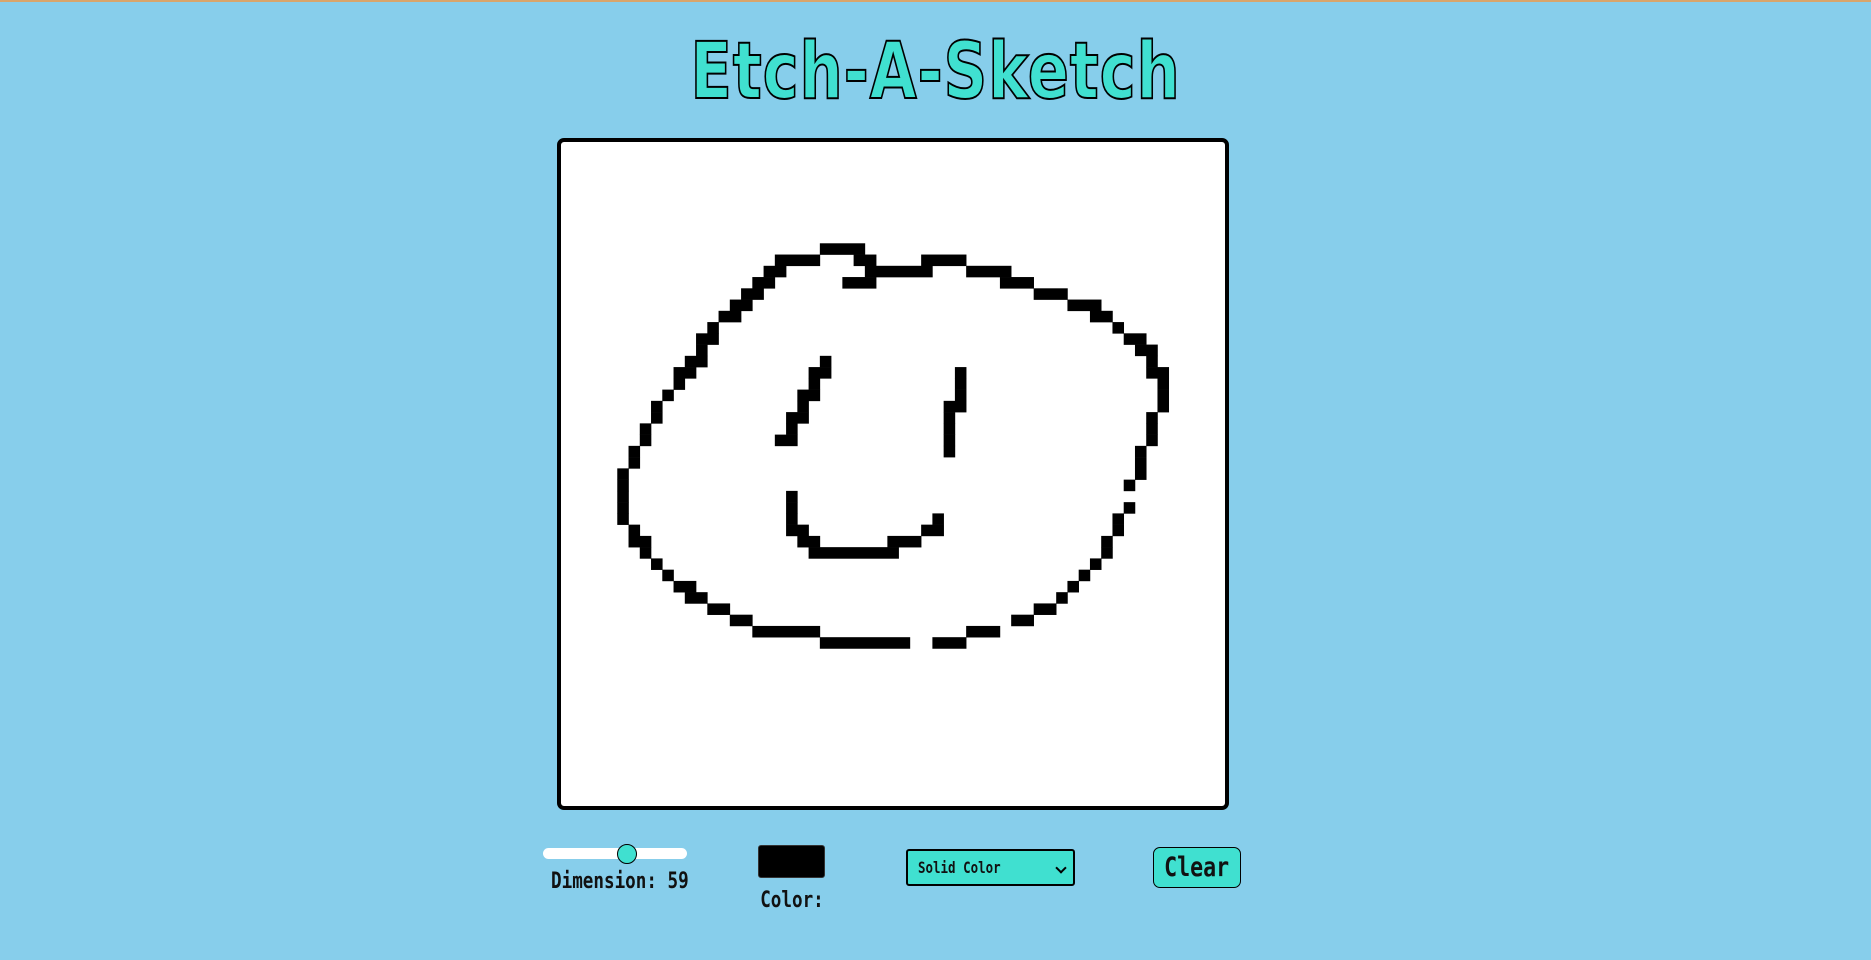 This screenshot has width=1871, height=960. What do you see at coordinates (620, 881) in the screenshot?
I see `dimension-label: Dimension: 59` at bounding box center [620, 881].